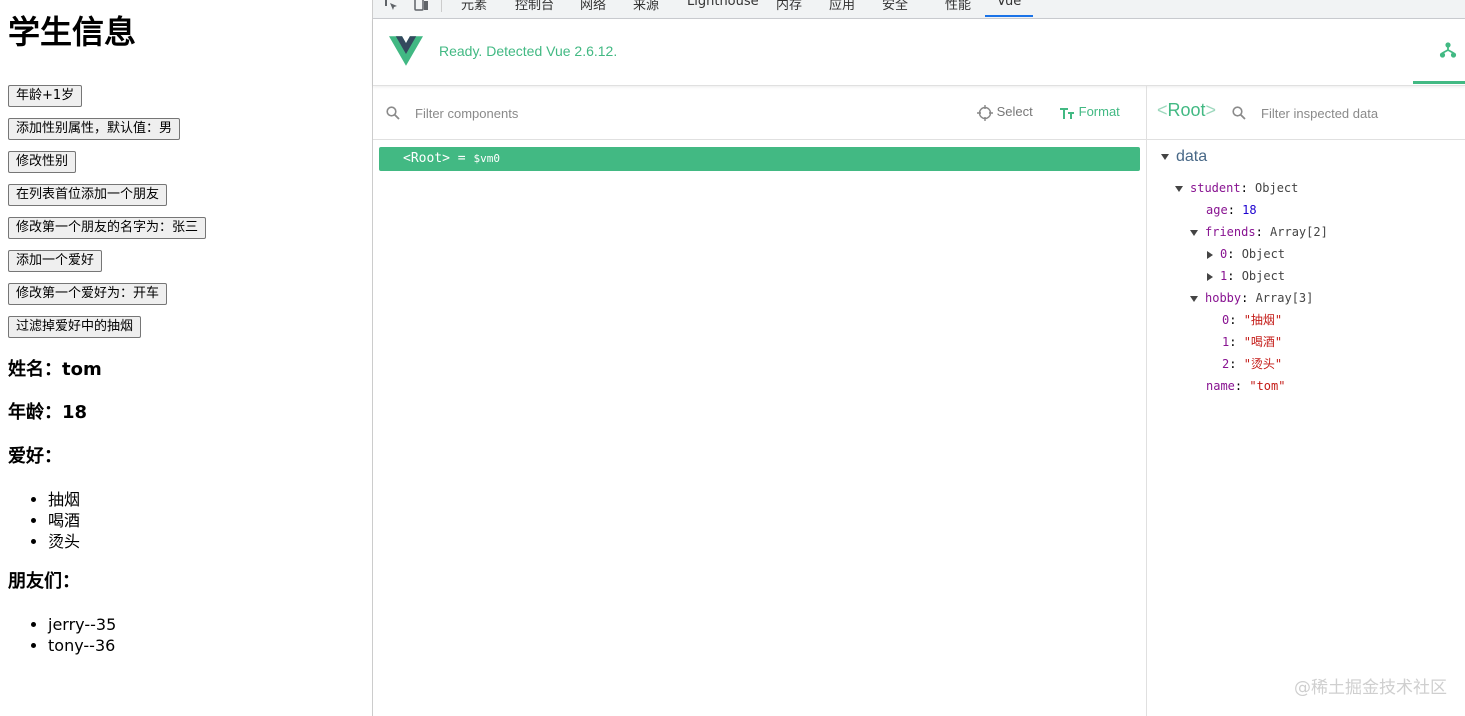 The width and height of the screenshot is (1465, 716). I want to click on devtools-tabbar: 元素 控制台 网络 来源 Lighthouse 内存 应用 安全 性能 Vue, so click(919, 9).